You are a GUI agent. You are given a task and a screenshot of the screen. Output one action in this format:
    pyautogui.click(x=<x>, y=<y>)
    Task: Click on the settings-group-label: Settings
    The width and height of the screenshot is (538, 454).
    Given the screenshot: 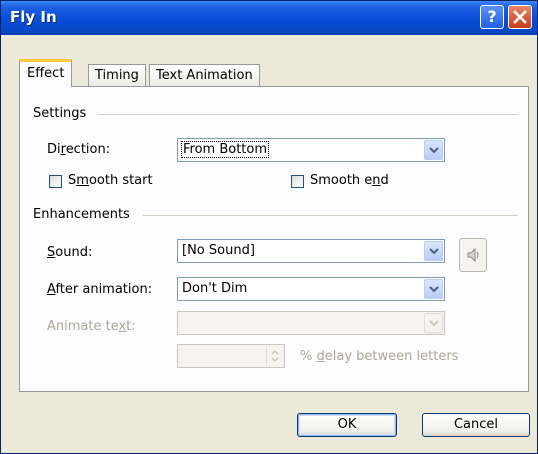 What is the action you would take?
    pyautogui.click(x=60, y=113)
    